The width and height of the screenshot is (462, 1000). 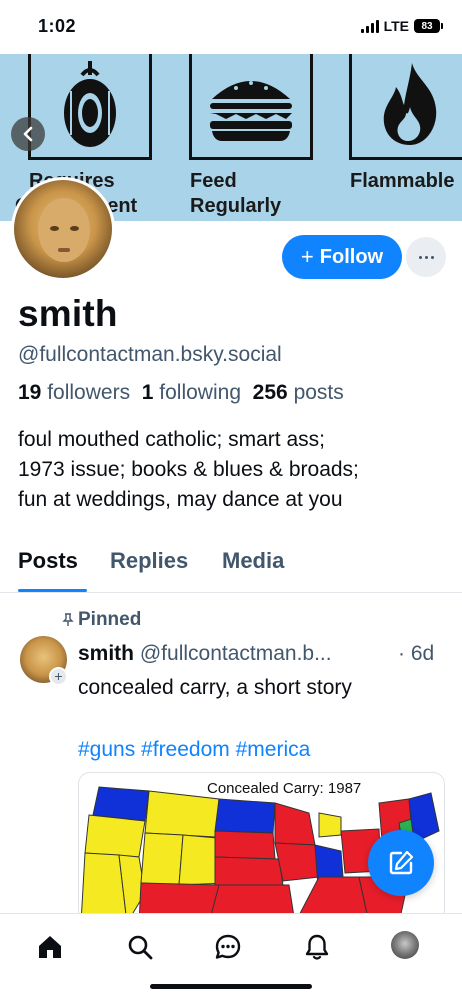 What do you see at coordinates (106, 653) in the screenshot?
I see `post-author-name: smith` at bounding box center [106, 653].